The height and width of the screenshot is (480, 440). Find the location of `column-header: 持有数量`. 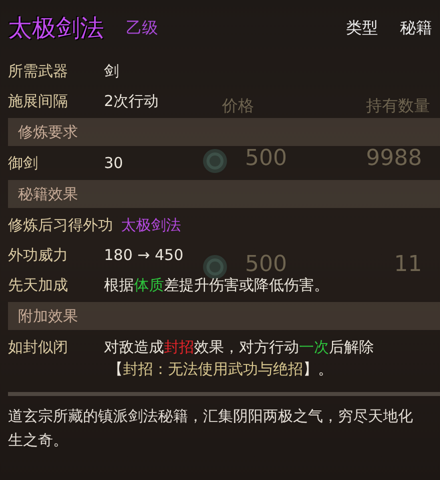

column-header: 持有数量 is located at coordinates (398, 106).